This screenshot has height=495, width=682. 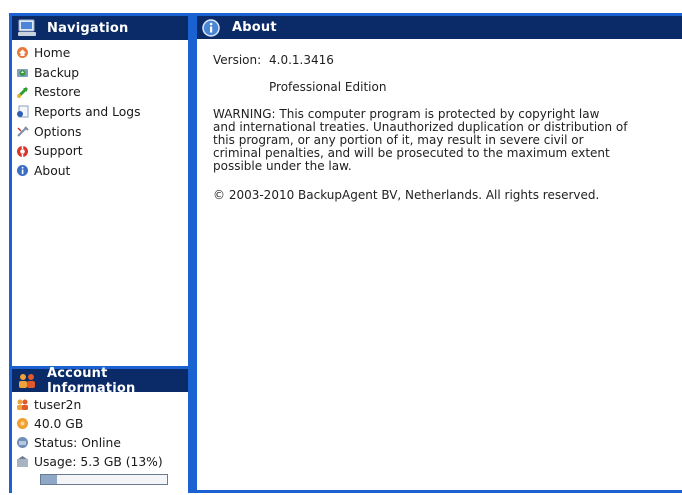 What do you see at coordinates (49, 479) in the screenshot?
I see `usage-progress-fill` at bounding box center [49, 479].